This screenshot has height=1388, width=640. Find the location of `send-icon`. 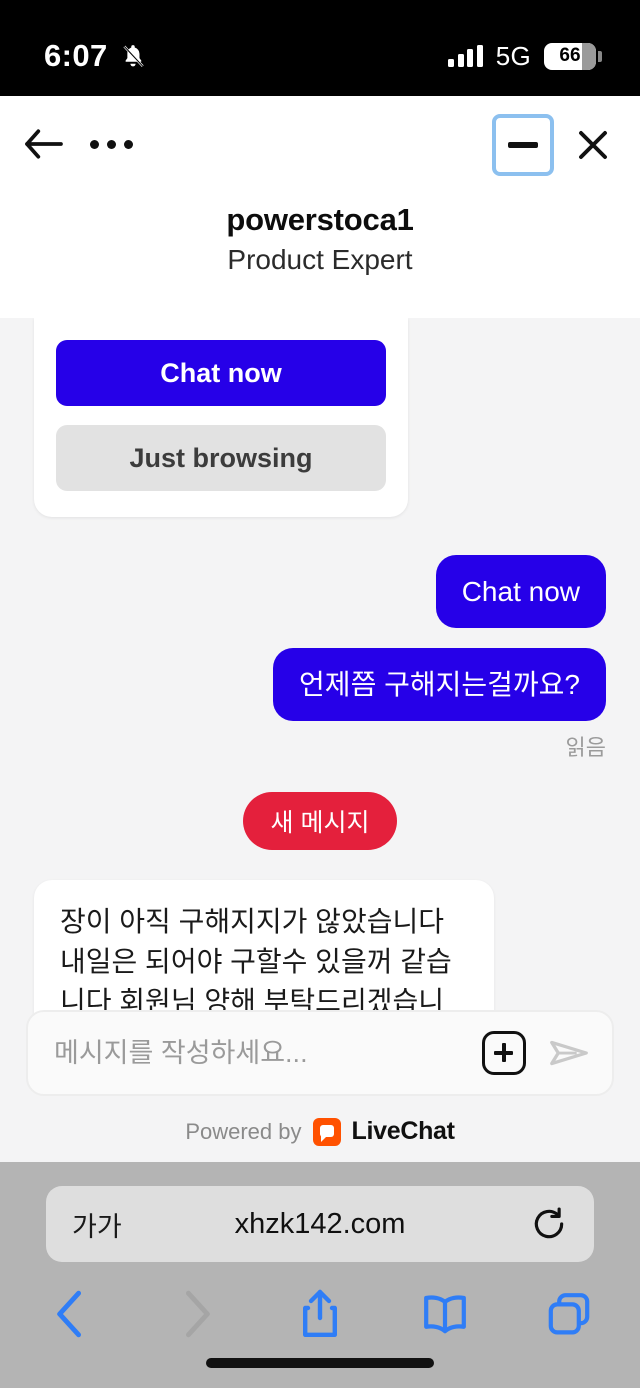

send-icon is located at coordinates (569, 1053).